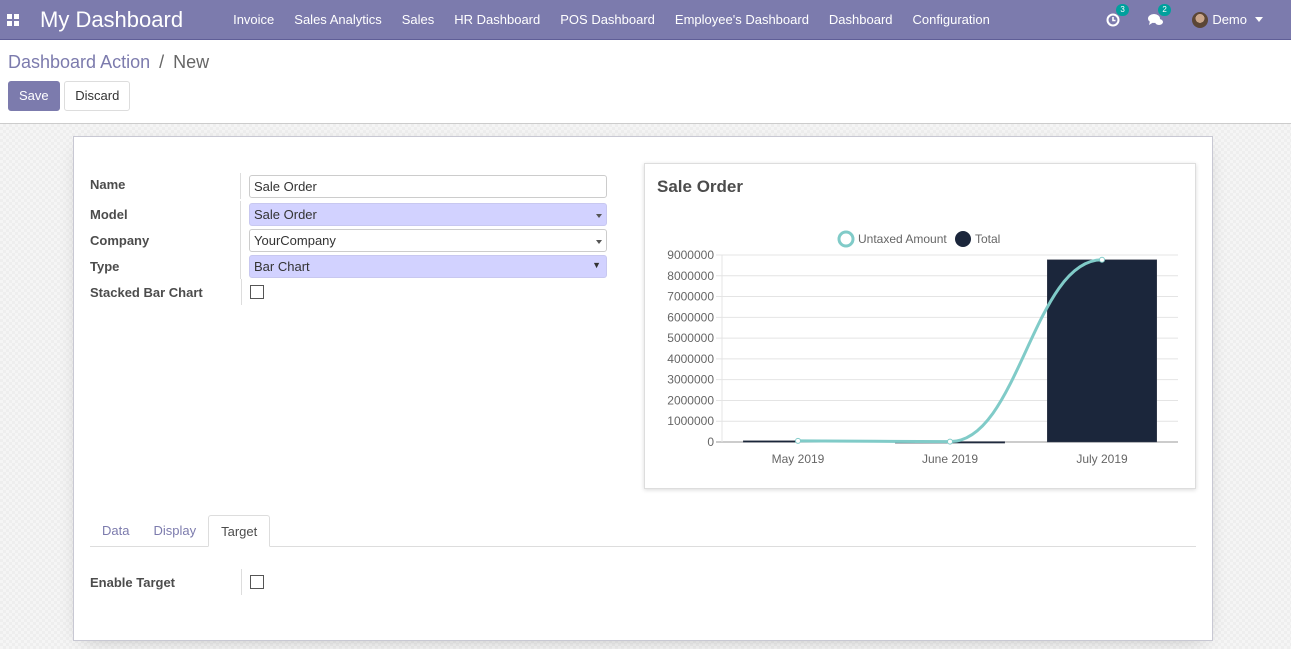 This screenshot has height=649, width=1291. What do you see at coordinates (902, 239) in the screenshot?
I see `legend-untaxed-label: Untaxed Amount` at bounding box center [902, 239].